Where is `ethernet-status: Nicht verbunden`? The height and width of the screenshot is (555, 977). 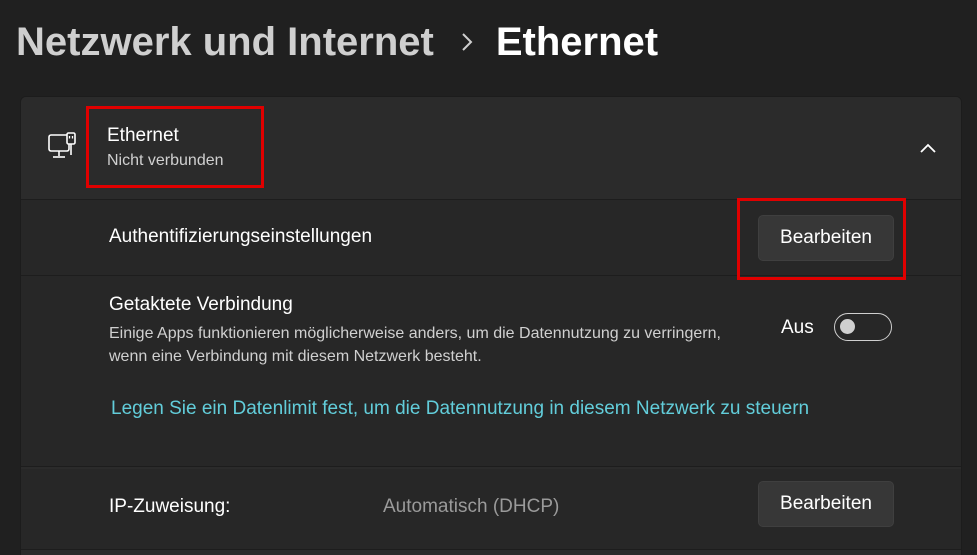
ethernet-status: Nicht verbunden is located at coordinates (165, 160).